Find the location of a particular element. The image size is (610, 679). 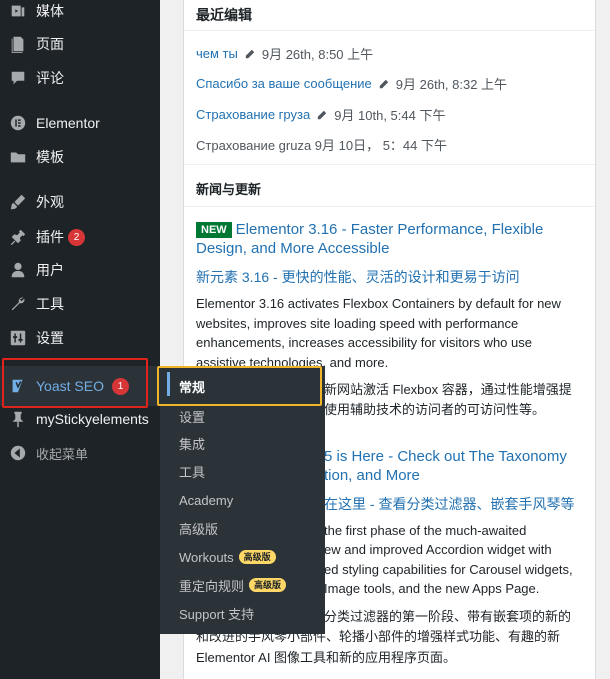

user-icon is located at coordinates (18, 270).